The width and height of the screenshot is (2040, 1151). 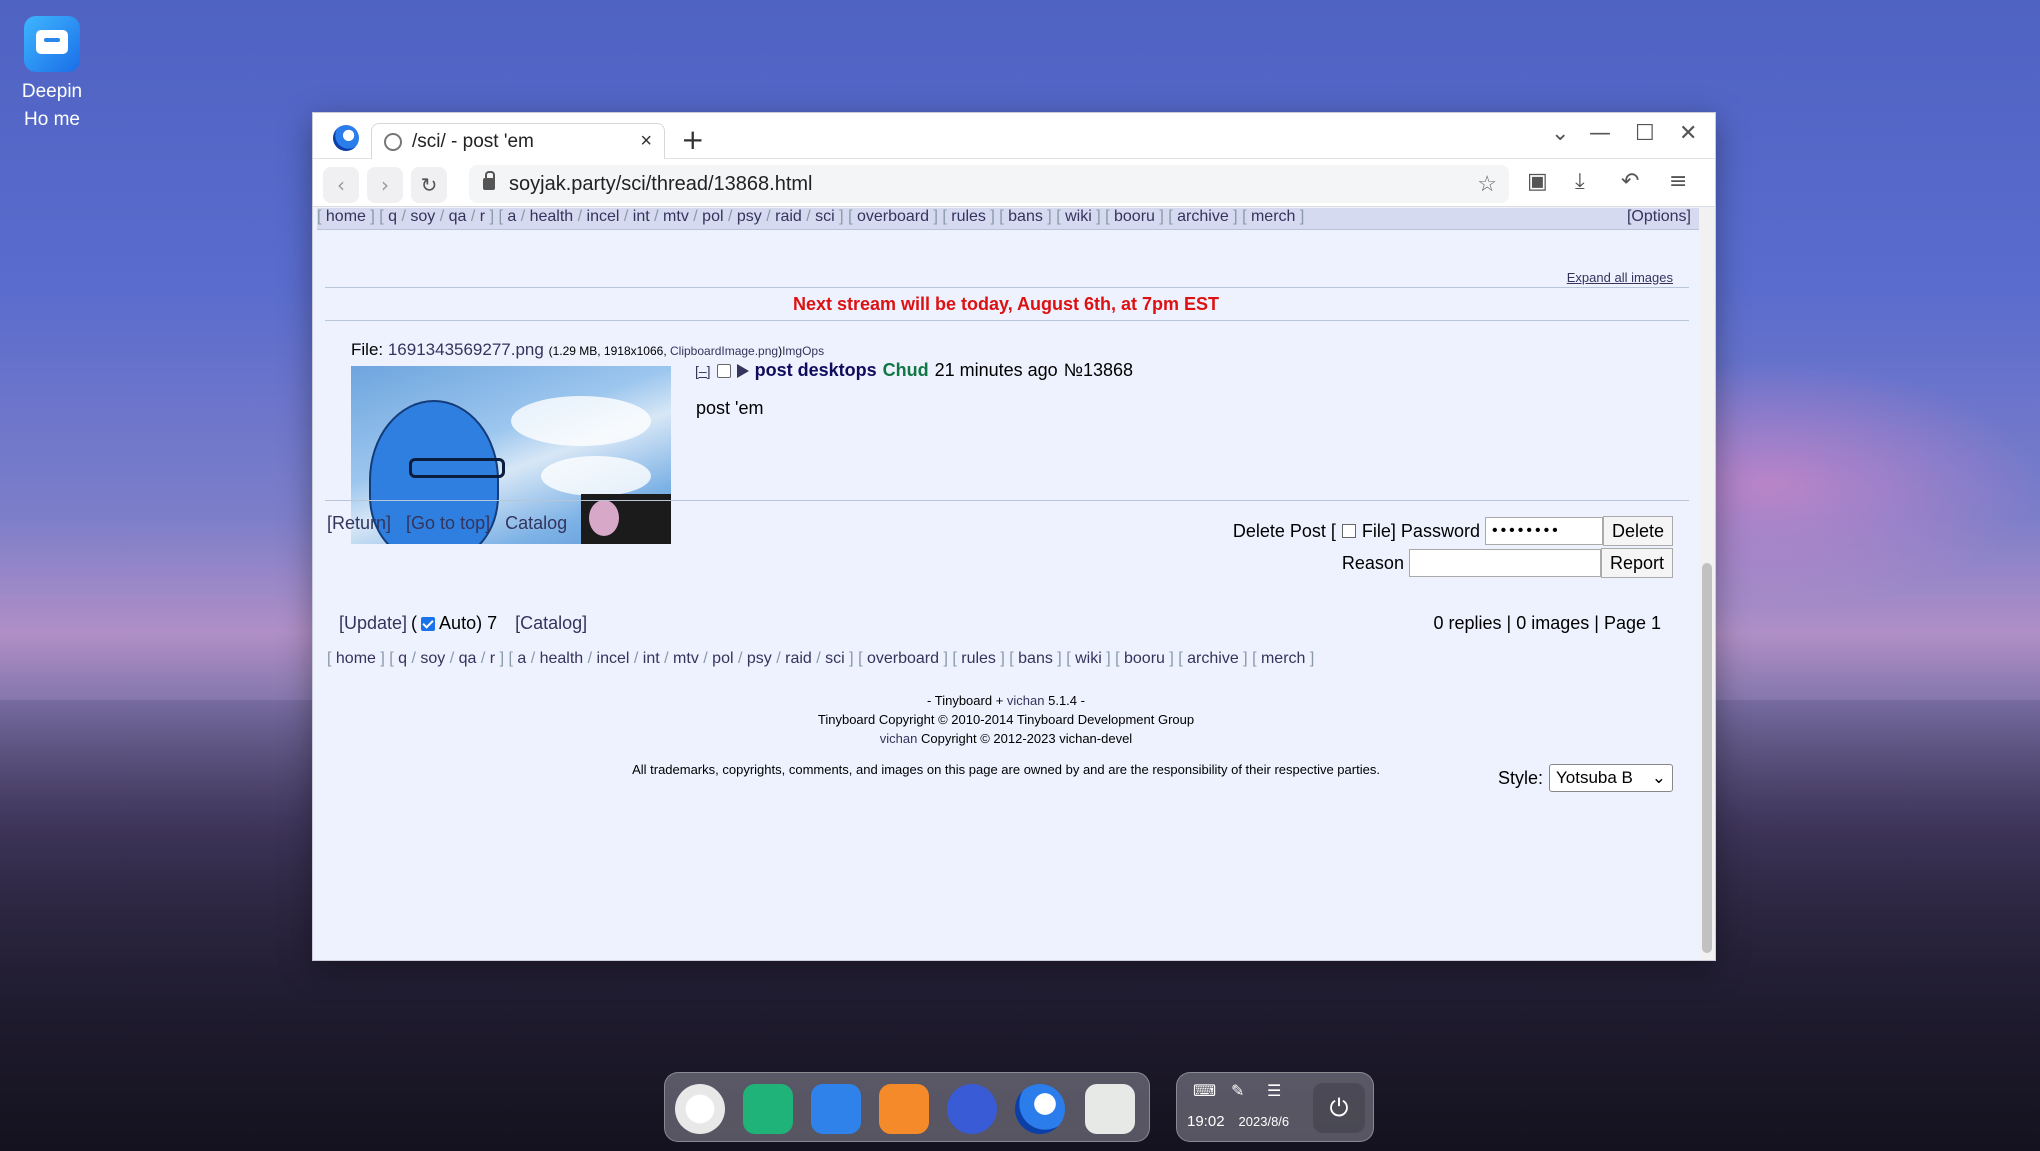 What do you see at coordinates (768, 1109) in the screenshot?
I see `terminal-app-icon` at bounding box center [768, 1109].